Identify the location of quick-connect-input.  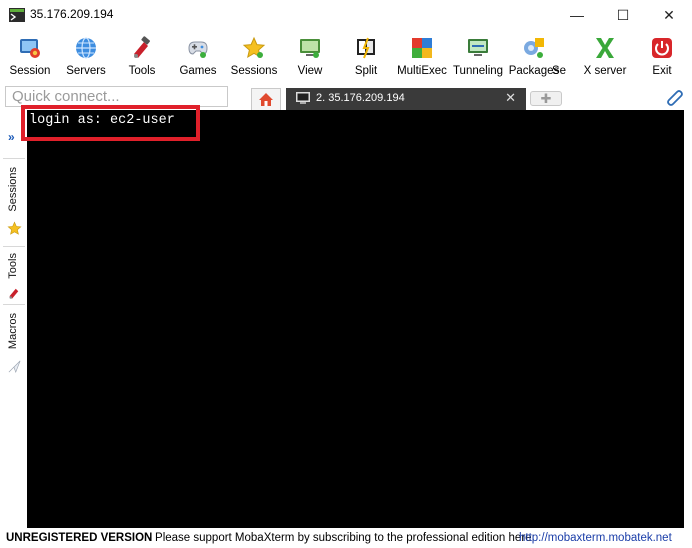
(117, 96).